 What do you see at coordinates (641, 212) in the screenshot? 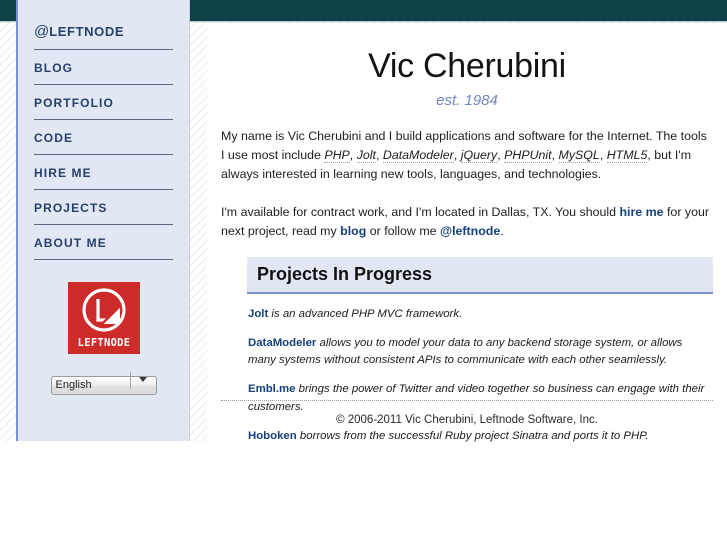
I see `hire-me-link: hire me` at bounding box center [641, 212].